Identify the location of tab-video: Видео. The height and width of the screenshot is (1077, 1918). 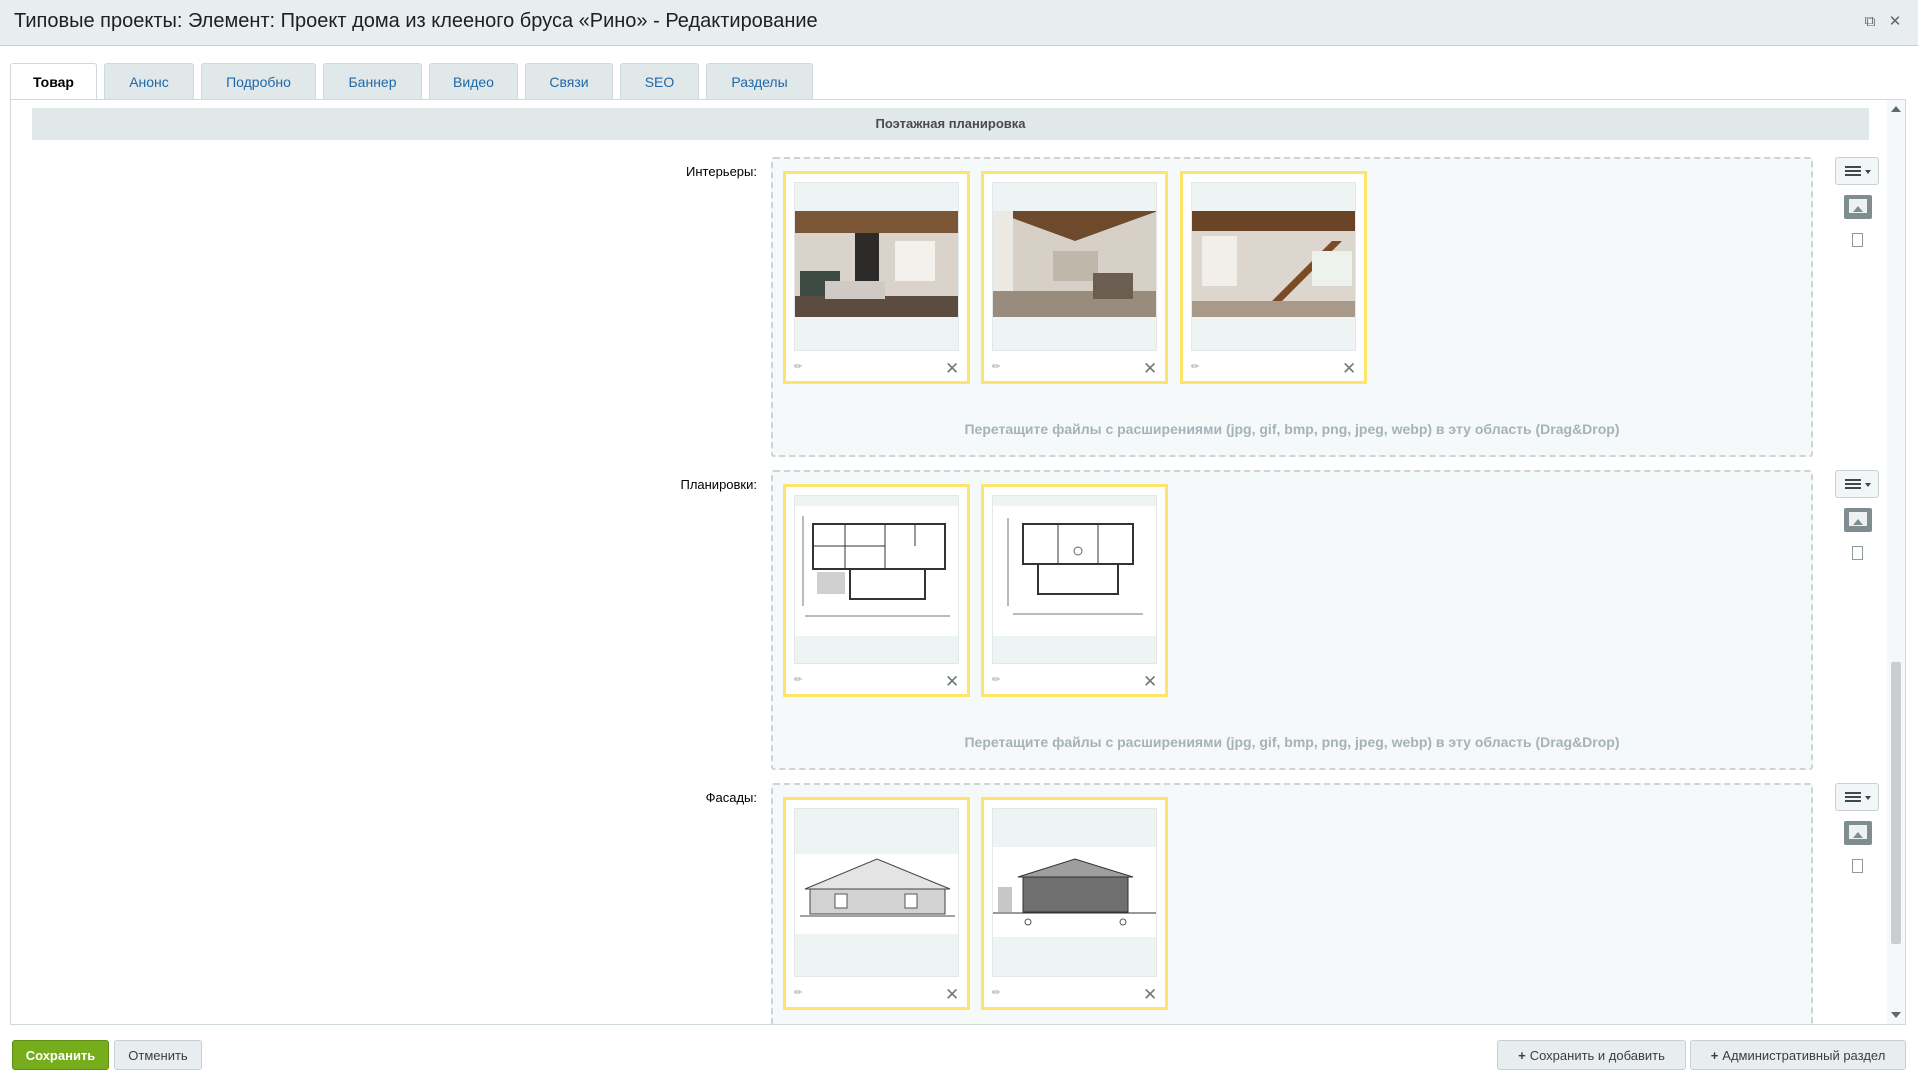
(473, 81).